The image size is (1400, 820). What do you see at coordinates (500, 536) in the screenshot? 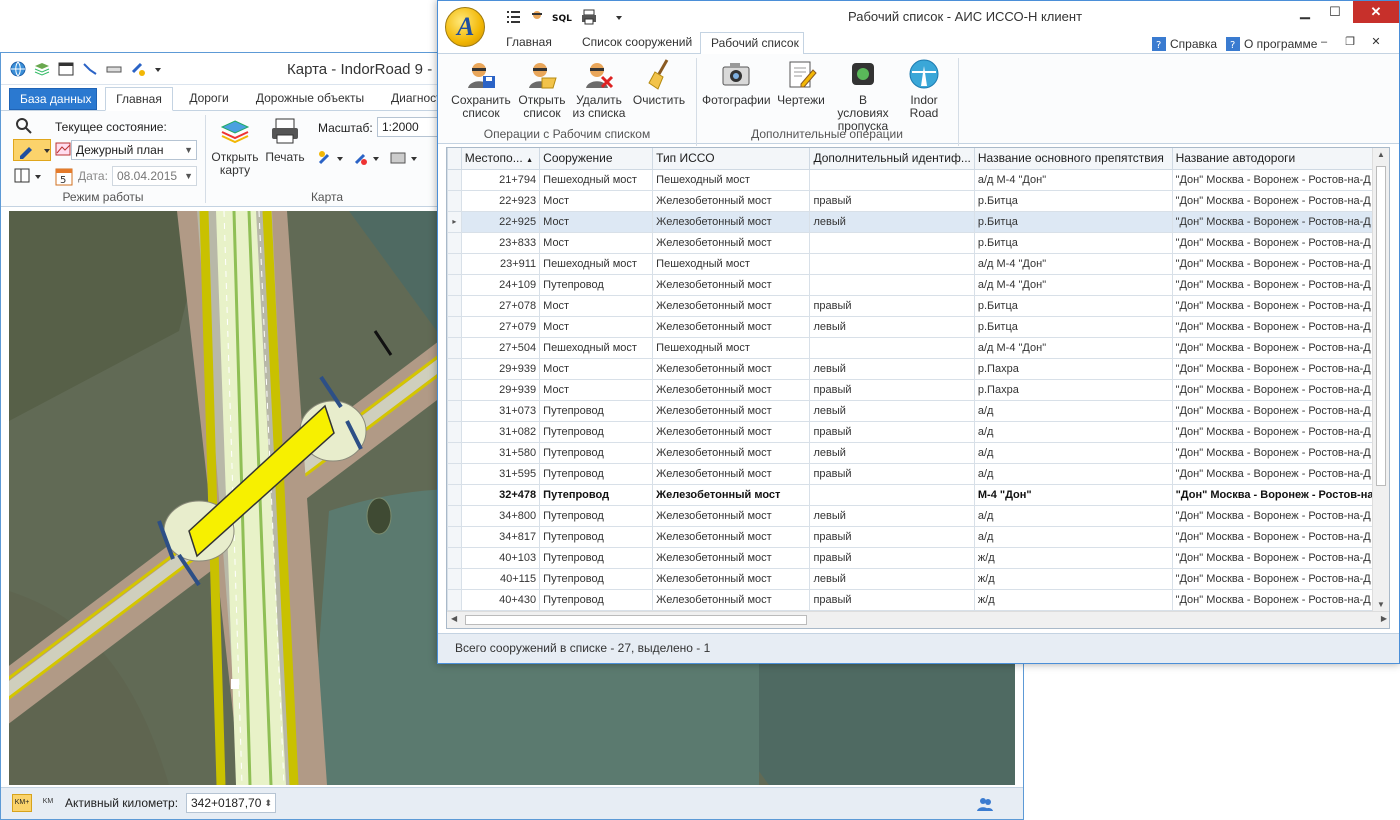
I see `cell-location: 34+817` at bounding box center [500, 536].